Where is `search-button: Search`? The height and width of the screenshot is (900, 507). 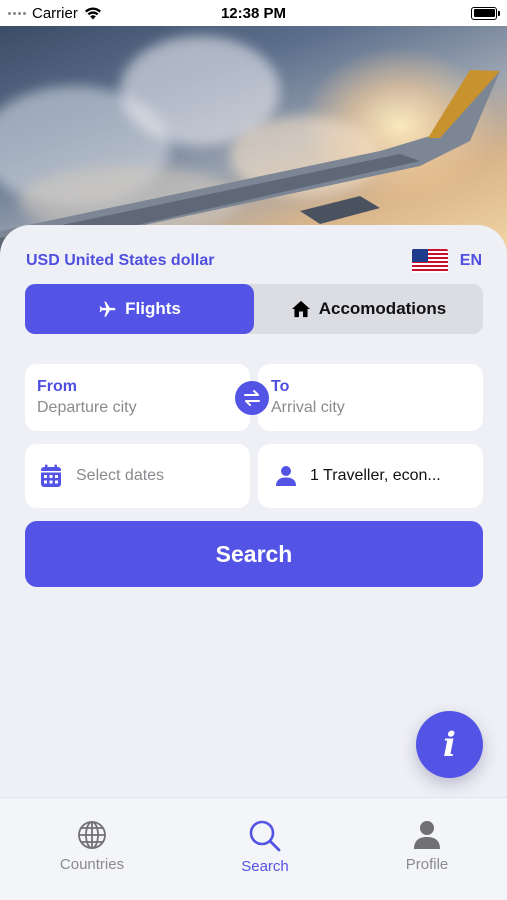
search-button: Search is located at coordinates (254, 554).